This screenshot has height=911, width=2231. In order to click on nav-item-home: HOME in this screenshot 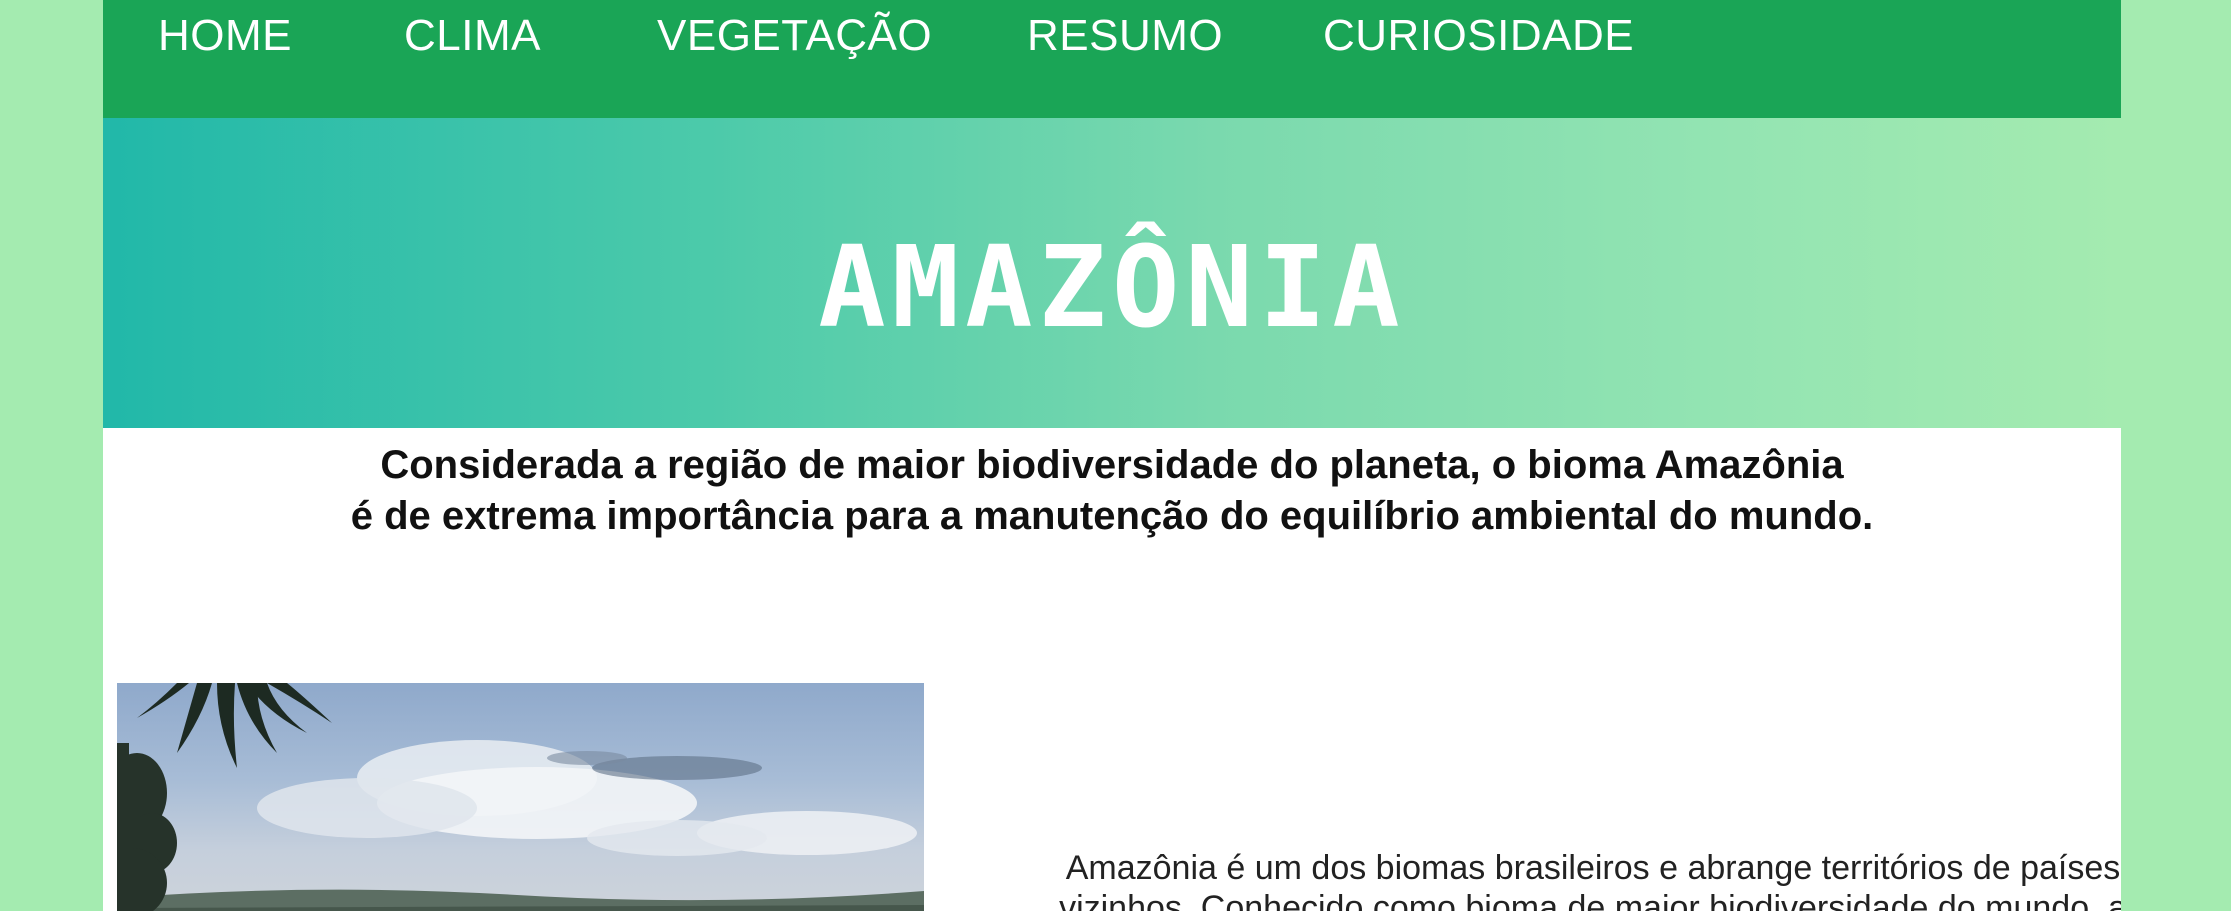, I will do `click(225, 36)`.